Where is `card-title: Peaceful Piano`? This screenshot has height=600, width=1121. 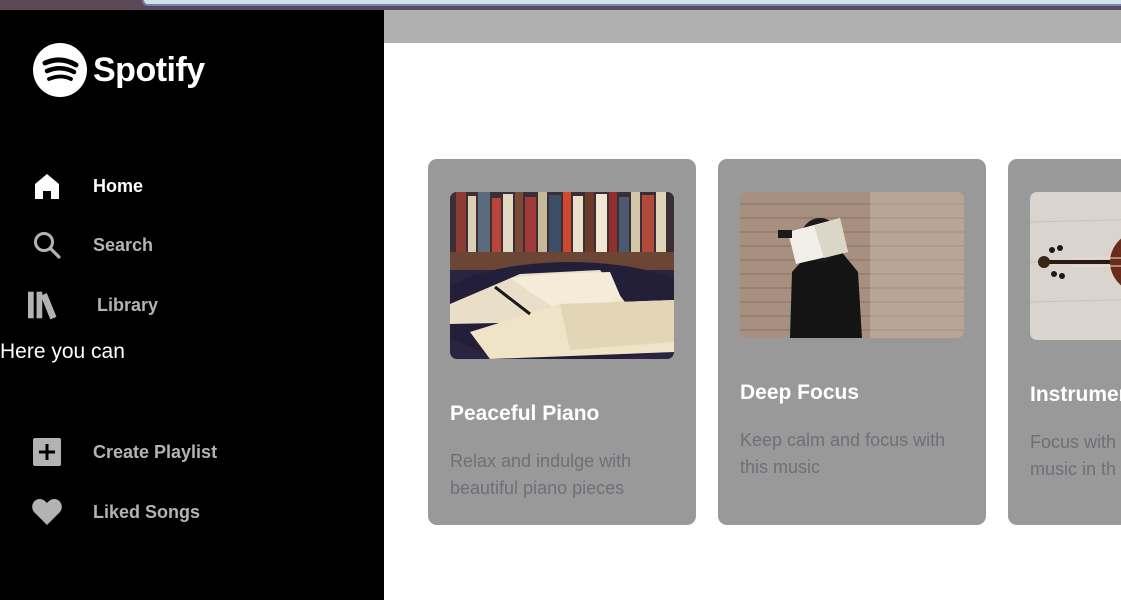 card-title: Peaceful Piano is located at coordinates (525, 413).